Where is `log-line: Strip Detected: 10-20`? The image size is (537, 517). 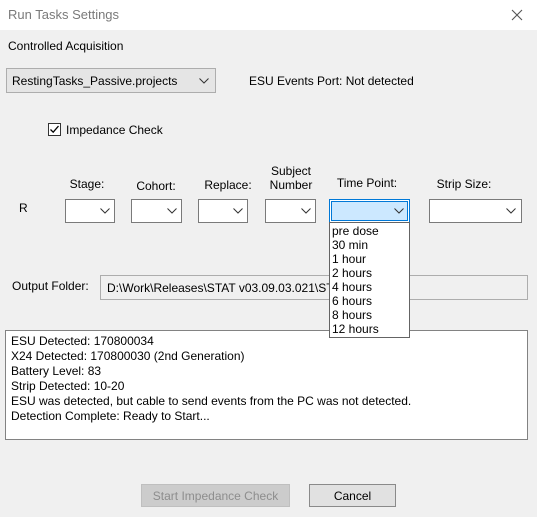
log-line: Strip Detected: 10-20 is located at coordinates (68, 386).